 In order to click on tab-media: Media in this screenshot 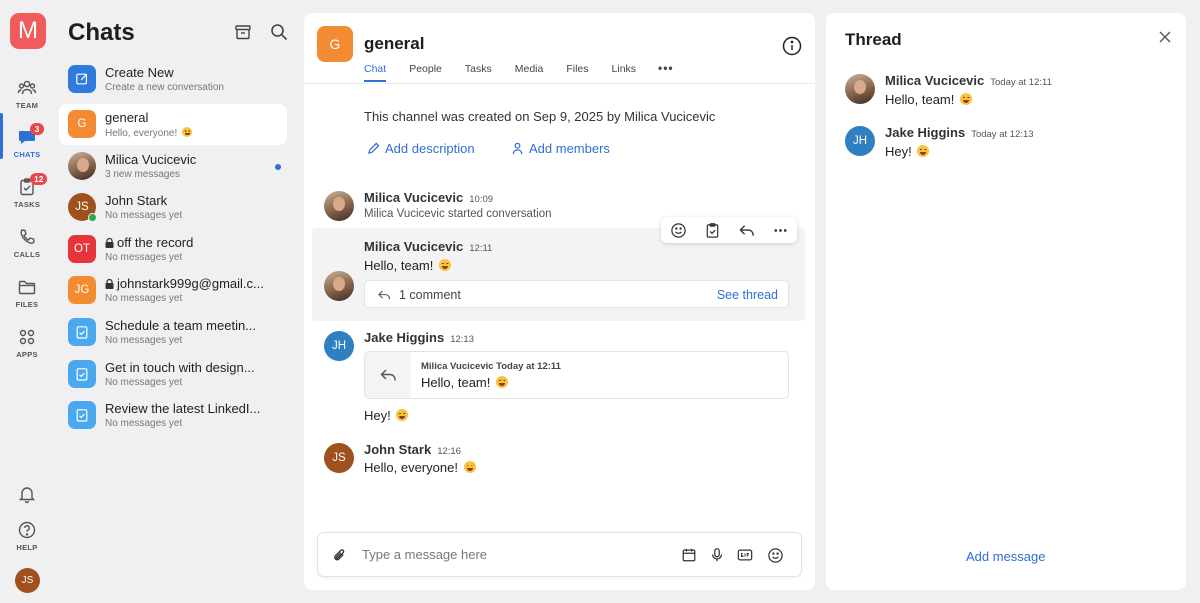, I will do `click(529, 72)`.